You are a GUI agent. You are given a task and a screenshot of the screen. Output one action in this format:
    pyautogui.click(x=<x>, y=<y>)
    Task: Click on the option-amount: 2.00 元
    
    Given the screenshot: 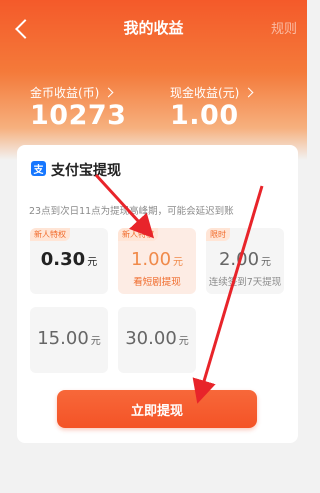 What is the action you would take?
    pyautogui.click(x=245, y=259)
    